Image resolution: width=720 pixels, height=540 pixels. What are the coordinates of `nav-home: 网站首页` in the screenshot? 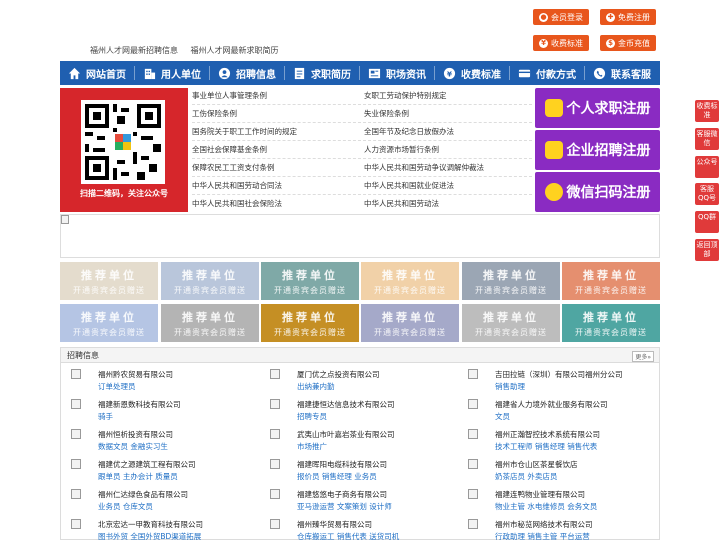 It's located at (97, 73).